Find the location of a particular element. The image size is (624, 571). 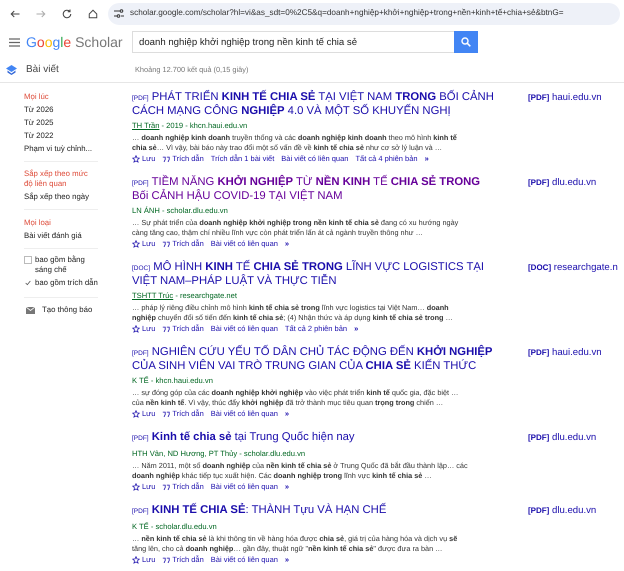

url-text: scholar.google.com/scholar?hl=vi&as_sdt=0%2C5&q=doanh+nghiệp+khởi+nghiệp+trong+nền+kinh+tế+chia+sẻ&btnG= is located at coordinates (347, 13).